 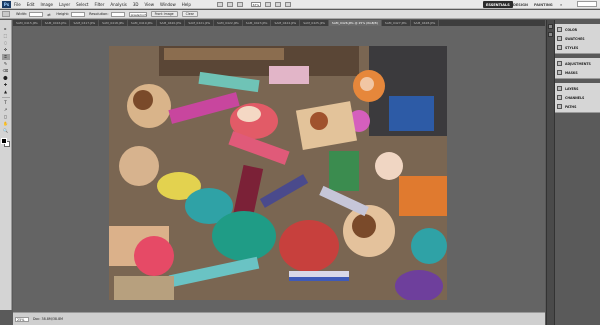 I want to click on workspace-painting: PAINTING, so click(x=543, y=4).